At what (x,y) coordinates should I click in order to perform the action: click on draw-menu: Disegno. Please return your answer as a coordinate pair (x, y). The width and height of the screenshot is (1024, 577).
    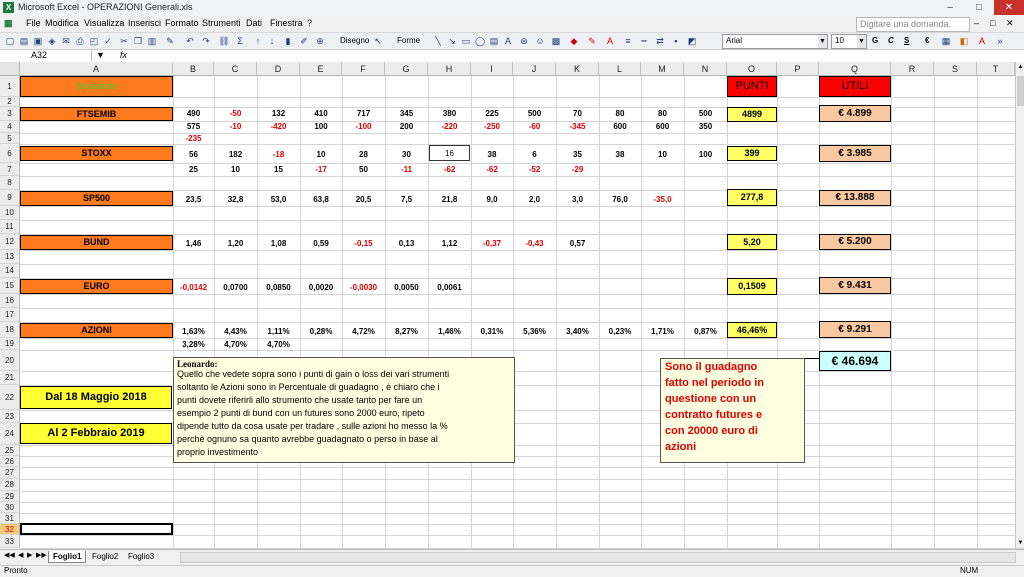
    Looking at the image, I should click on (354, 40).